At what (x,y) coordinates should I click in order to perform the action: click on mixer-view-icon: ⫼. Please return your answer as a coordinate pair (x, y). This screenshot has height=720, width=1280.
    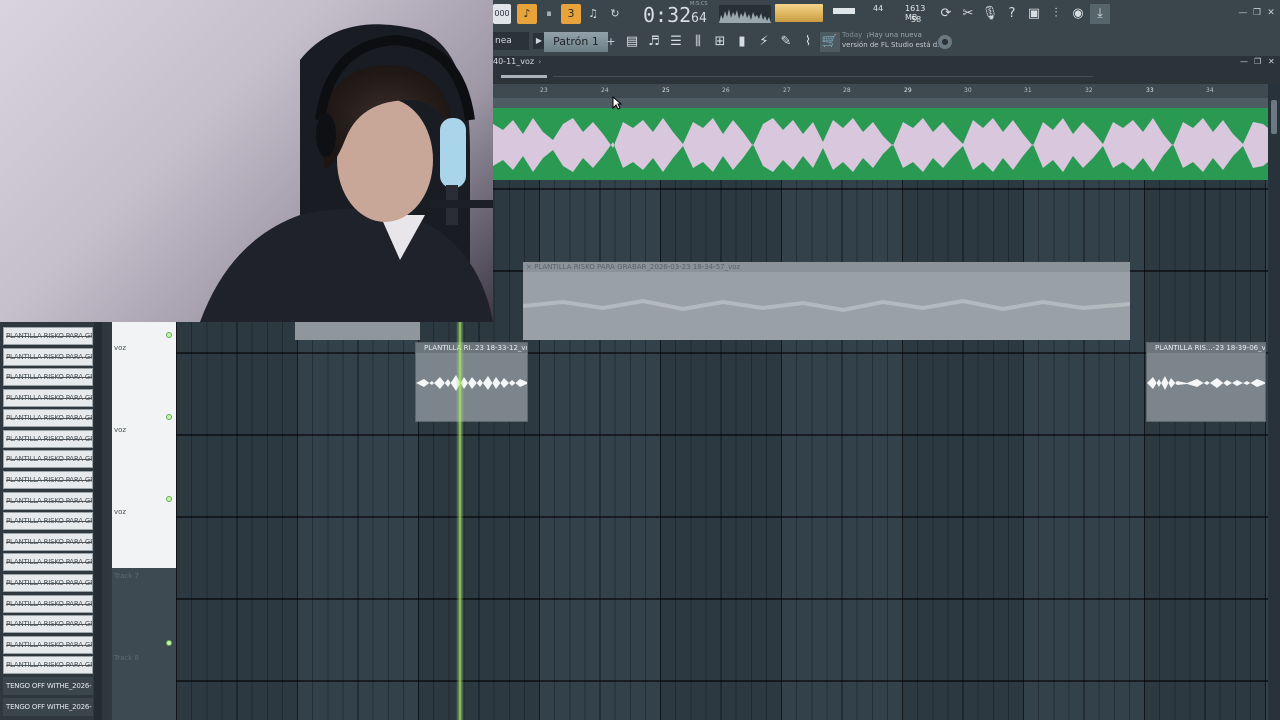
    Looking at the image, I should click on (698, 42).